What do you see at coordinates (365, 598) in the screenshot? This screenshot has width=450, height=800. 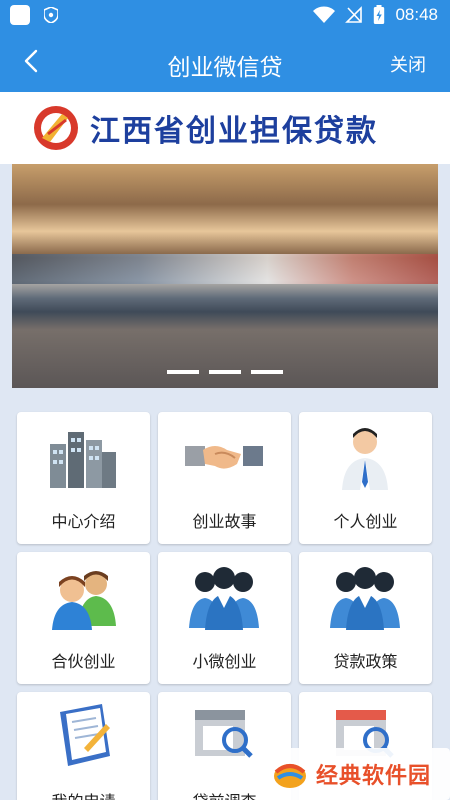 I see `group-icon` at bounding box center [365, 598].